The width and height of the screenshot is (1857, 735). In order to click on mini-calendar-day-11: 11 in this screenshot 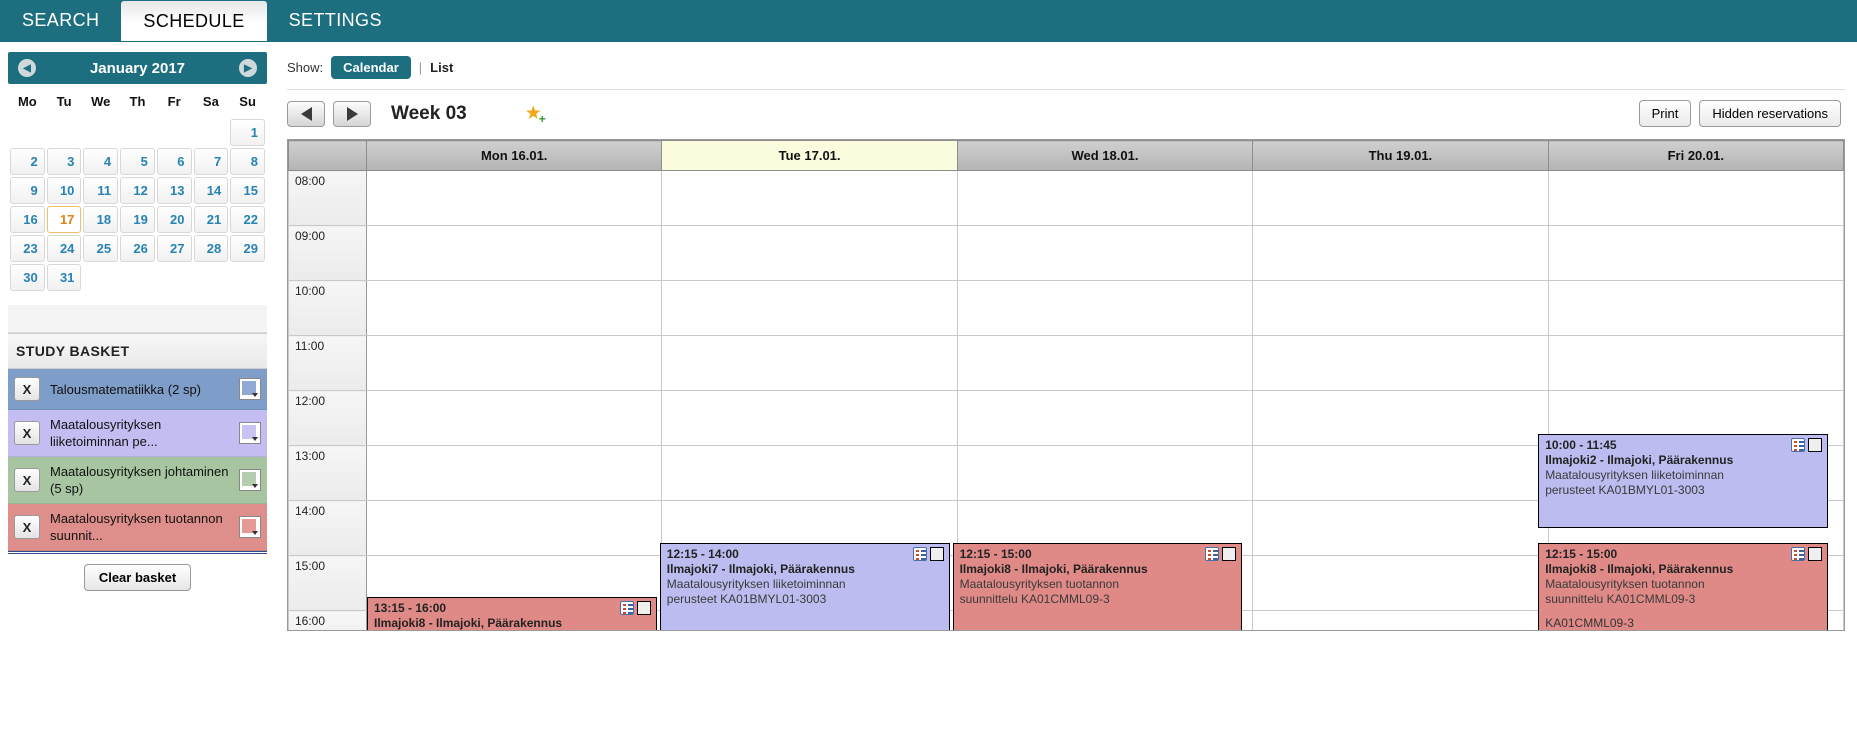, I will do `click(101, 190)`.